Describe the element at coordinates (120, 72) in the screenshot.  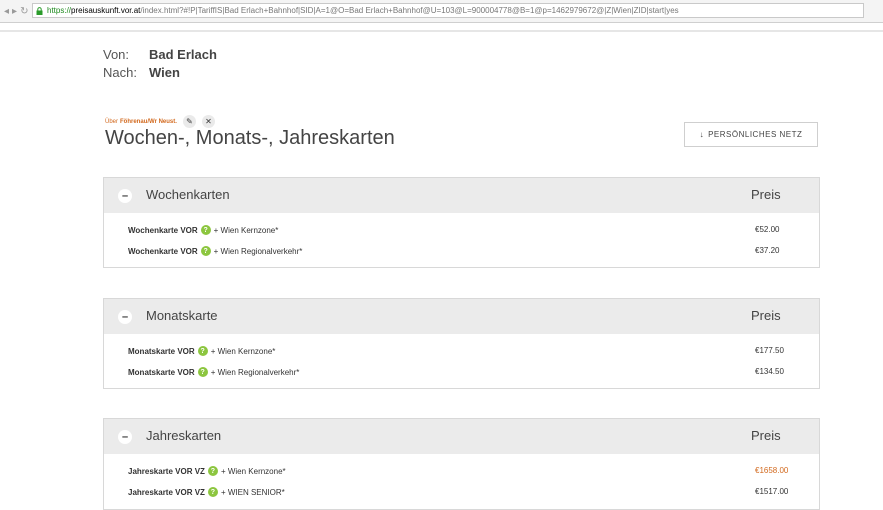
I see `to-label: Nach:` at that location.